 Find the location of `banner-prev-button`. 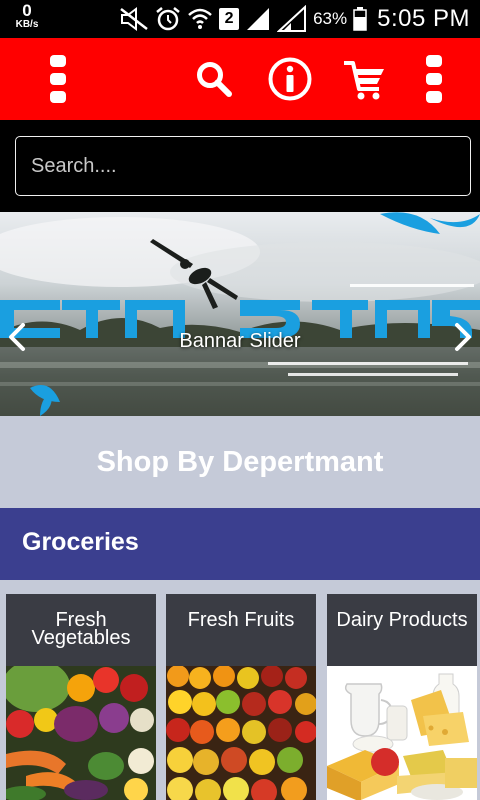

banner-prev-button is located at coordinates (17, 337).